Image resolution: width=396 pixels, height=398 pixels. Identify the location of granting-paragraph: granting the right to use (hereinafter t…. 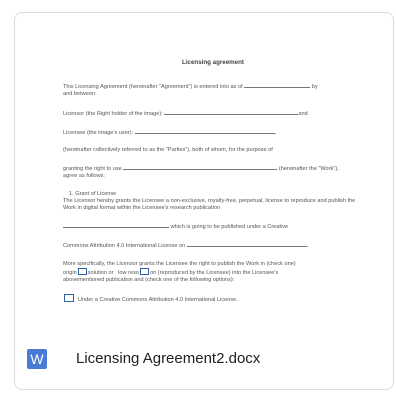
(213, 172).